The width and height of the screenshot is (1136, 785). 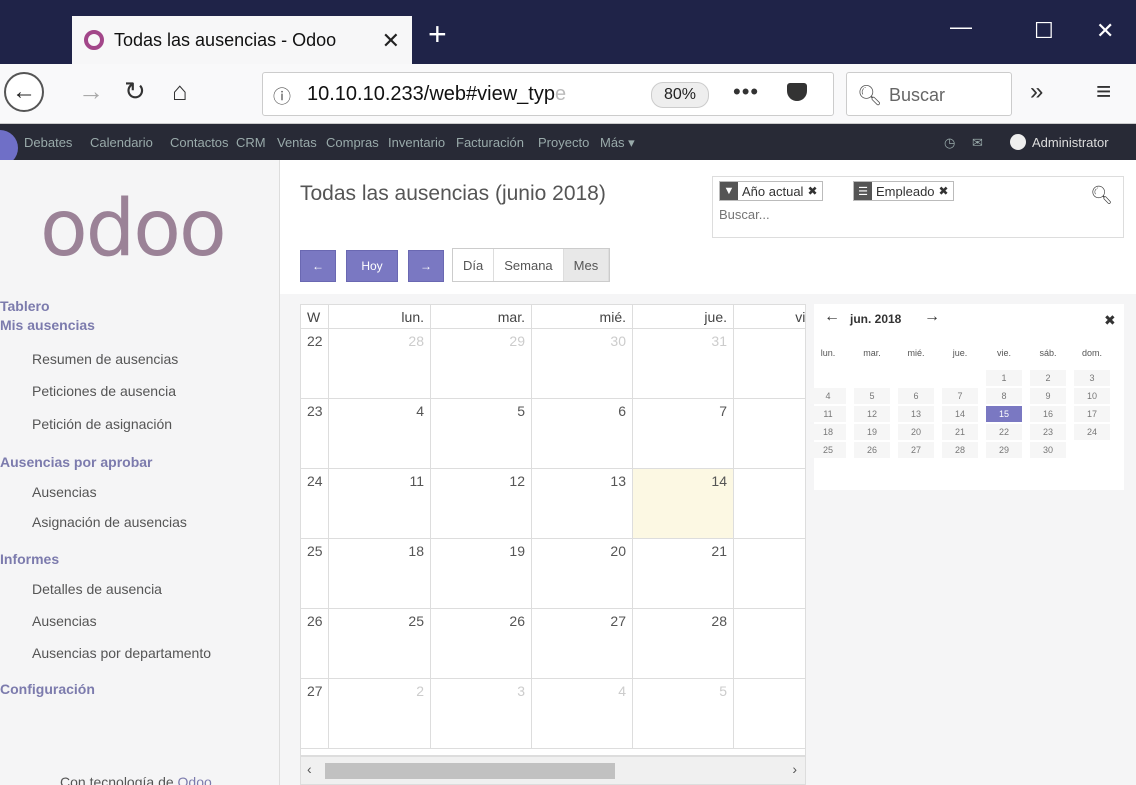 What do you see at coordinates (582, 644) in the screenshot?
I see `calendar-day-cell: 27` at bounding box center [582, 644].